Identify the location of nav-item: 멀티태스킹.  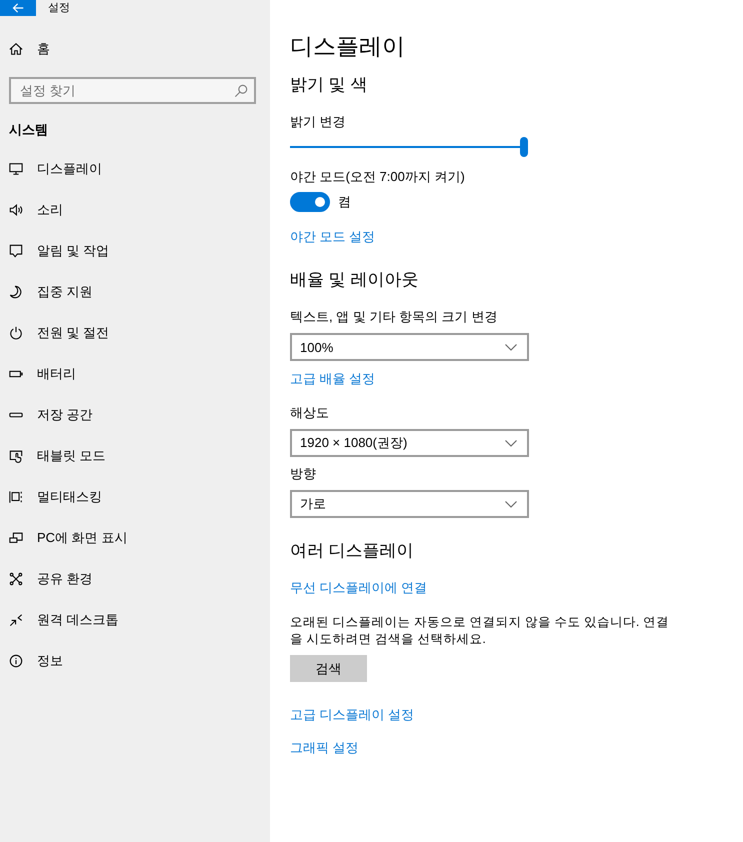
(55, 496).